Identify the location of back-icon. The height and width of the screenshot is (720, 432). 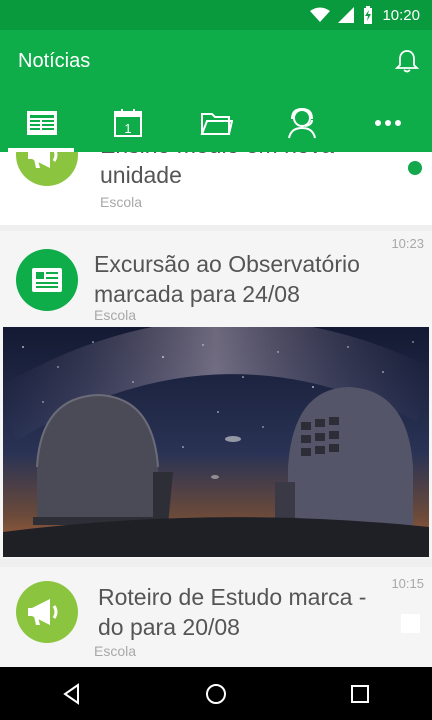
(72, 694).